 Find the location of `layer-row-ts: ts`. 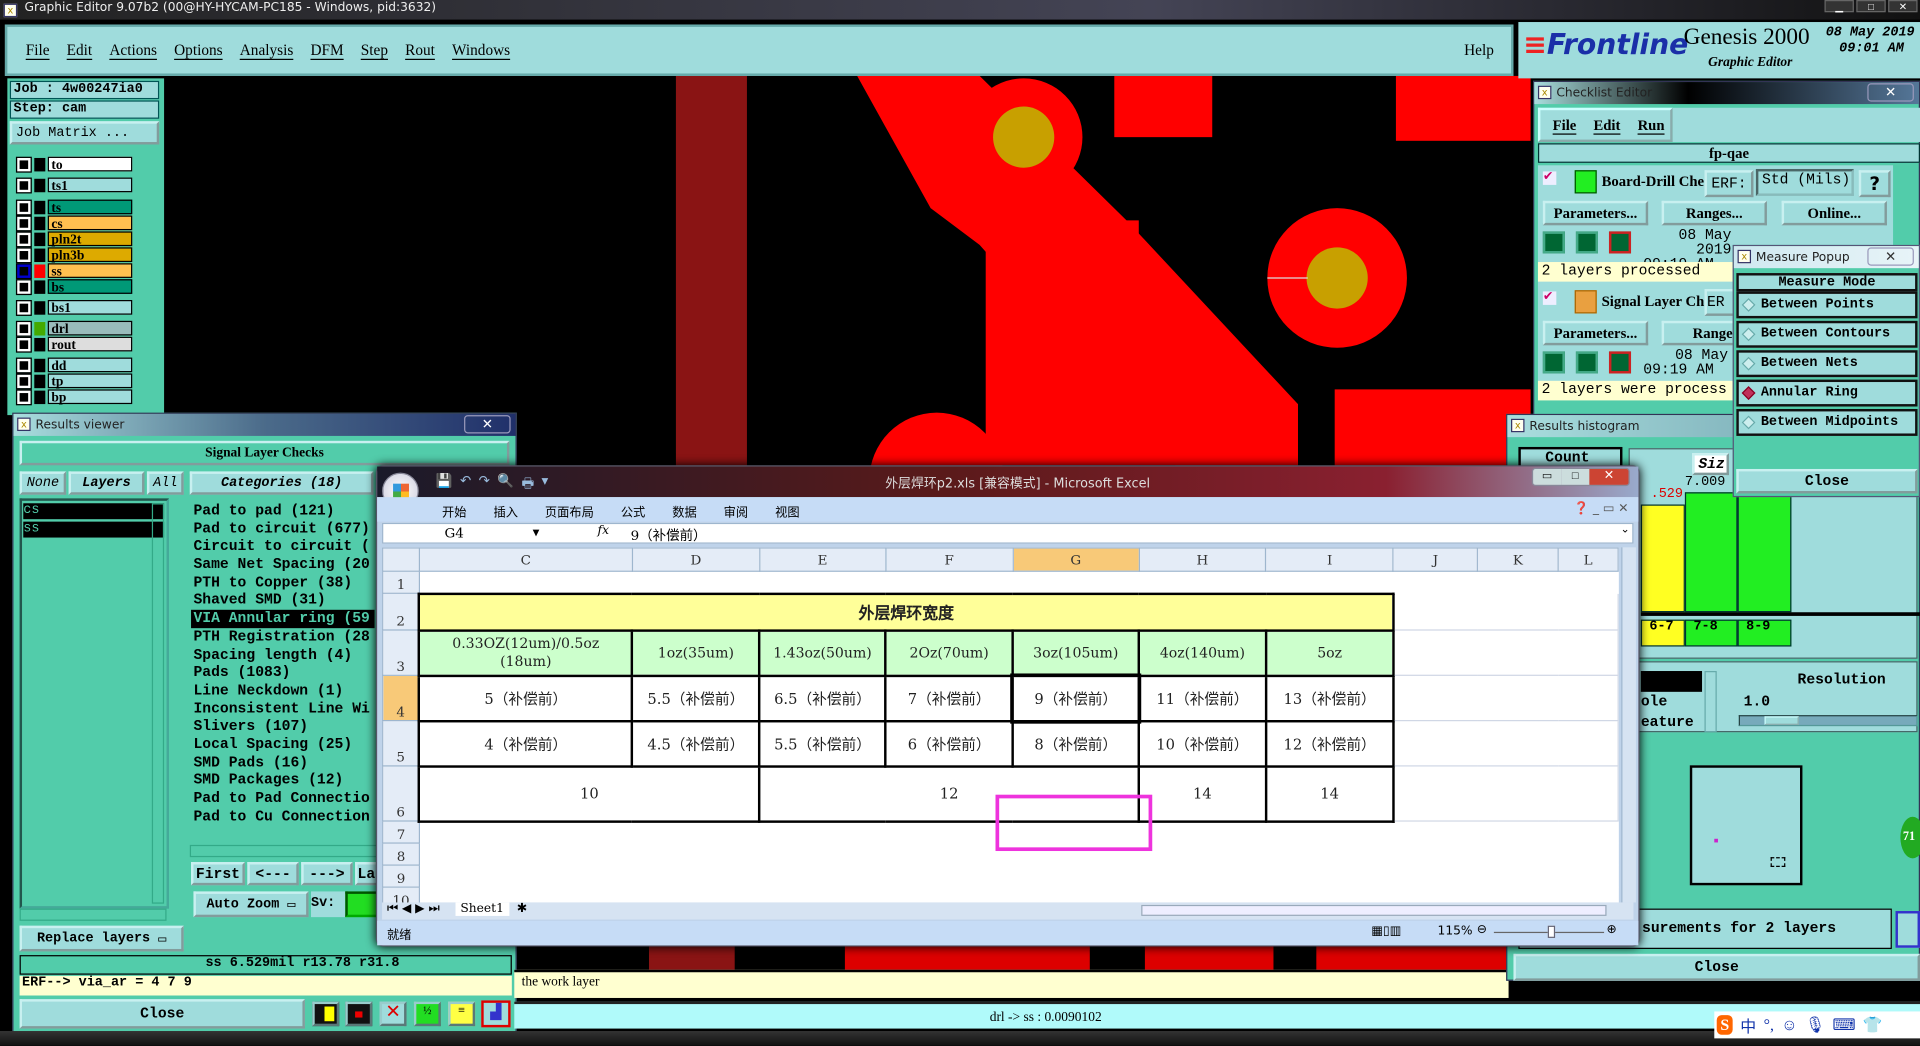

layer-row-ts: ts is located at coordinates (74, 207).